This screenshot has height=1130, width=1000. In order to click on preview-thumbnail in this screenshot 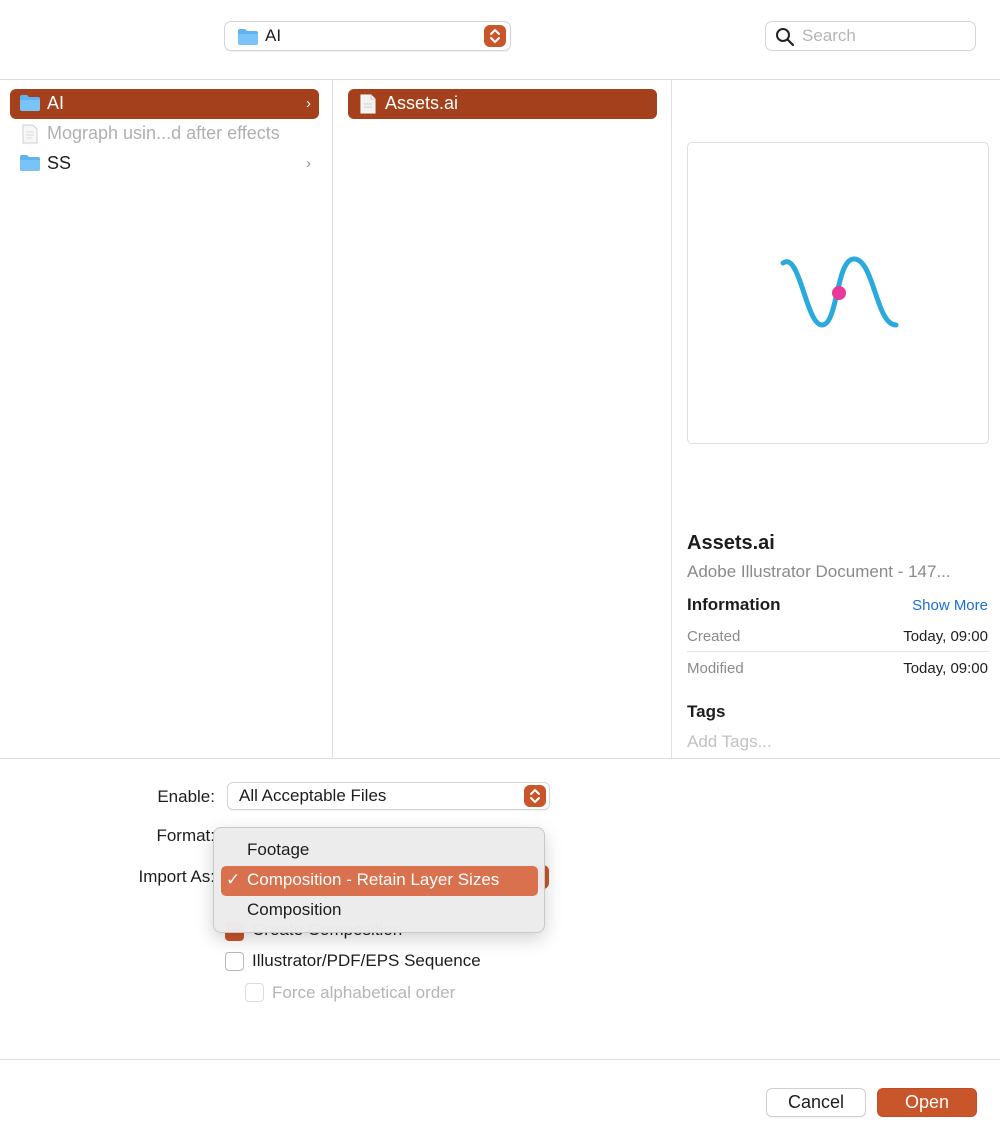, I will do `click(838, 293)`.